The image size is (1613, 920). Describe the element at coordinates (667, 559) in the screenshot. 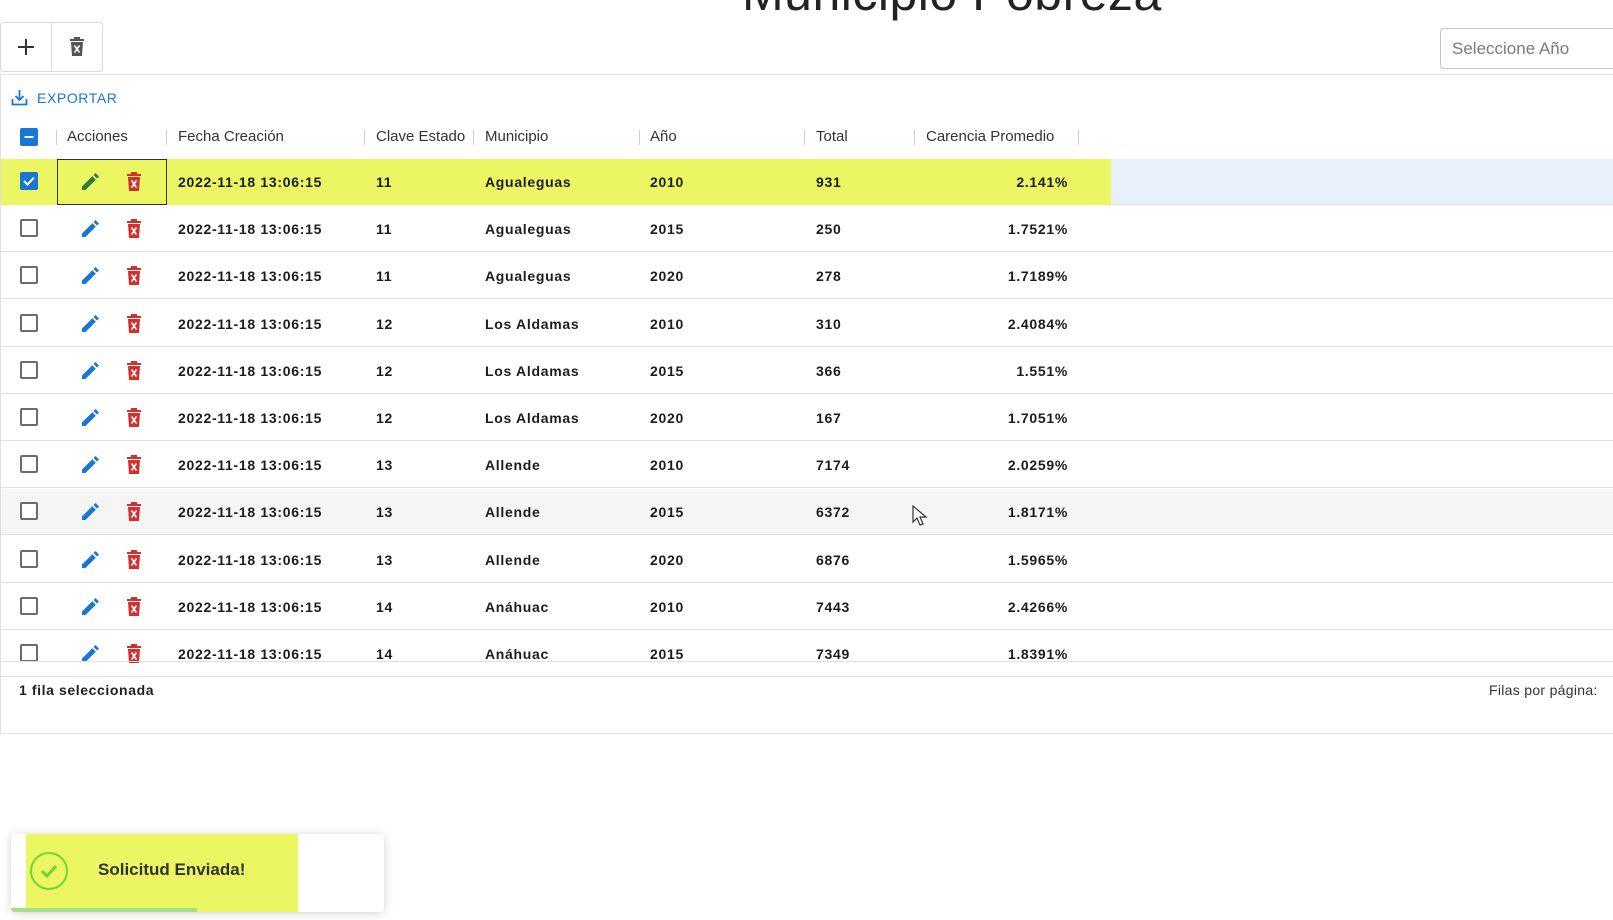

I see `cell-anio: 2020` at that location.